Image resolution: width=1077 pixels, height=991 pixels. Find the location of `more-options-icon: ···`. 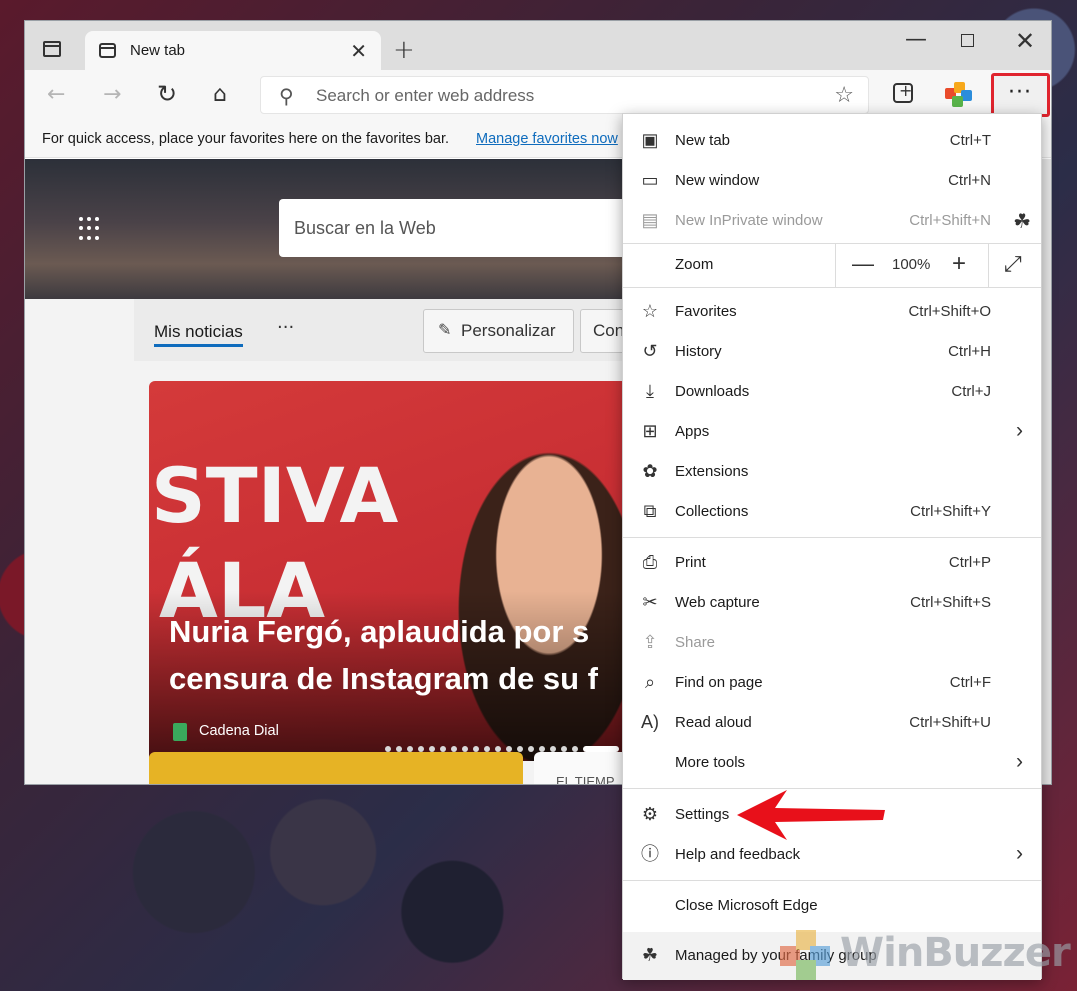

more-options-icon: ··· is located at coordinates (285, 327).